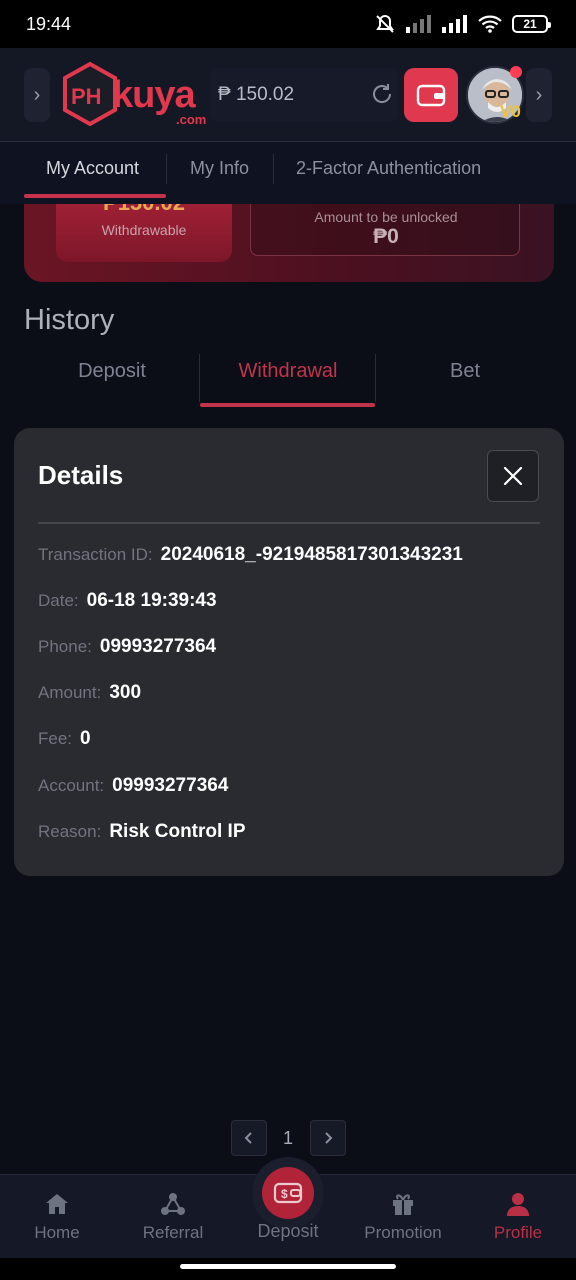 The height and width of the screenshot is (1280, 576). What do you see at coordinates (386, 236) in the screenshot?
I see `unlock-amount: ₱0` at bounding box center [386, 236].